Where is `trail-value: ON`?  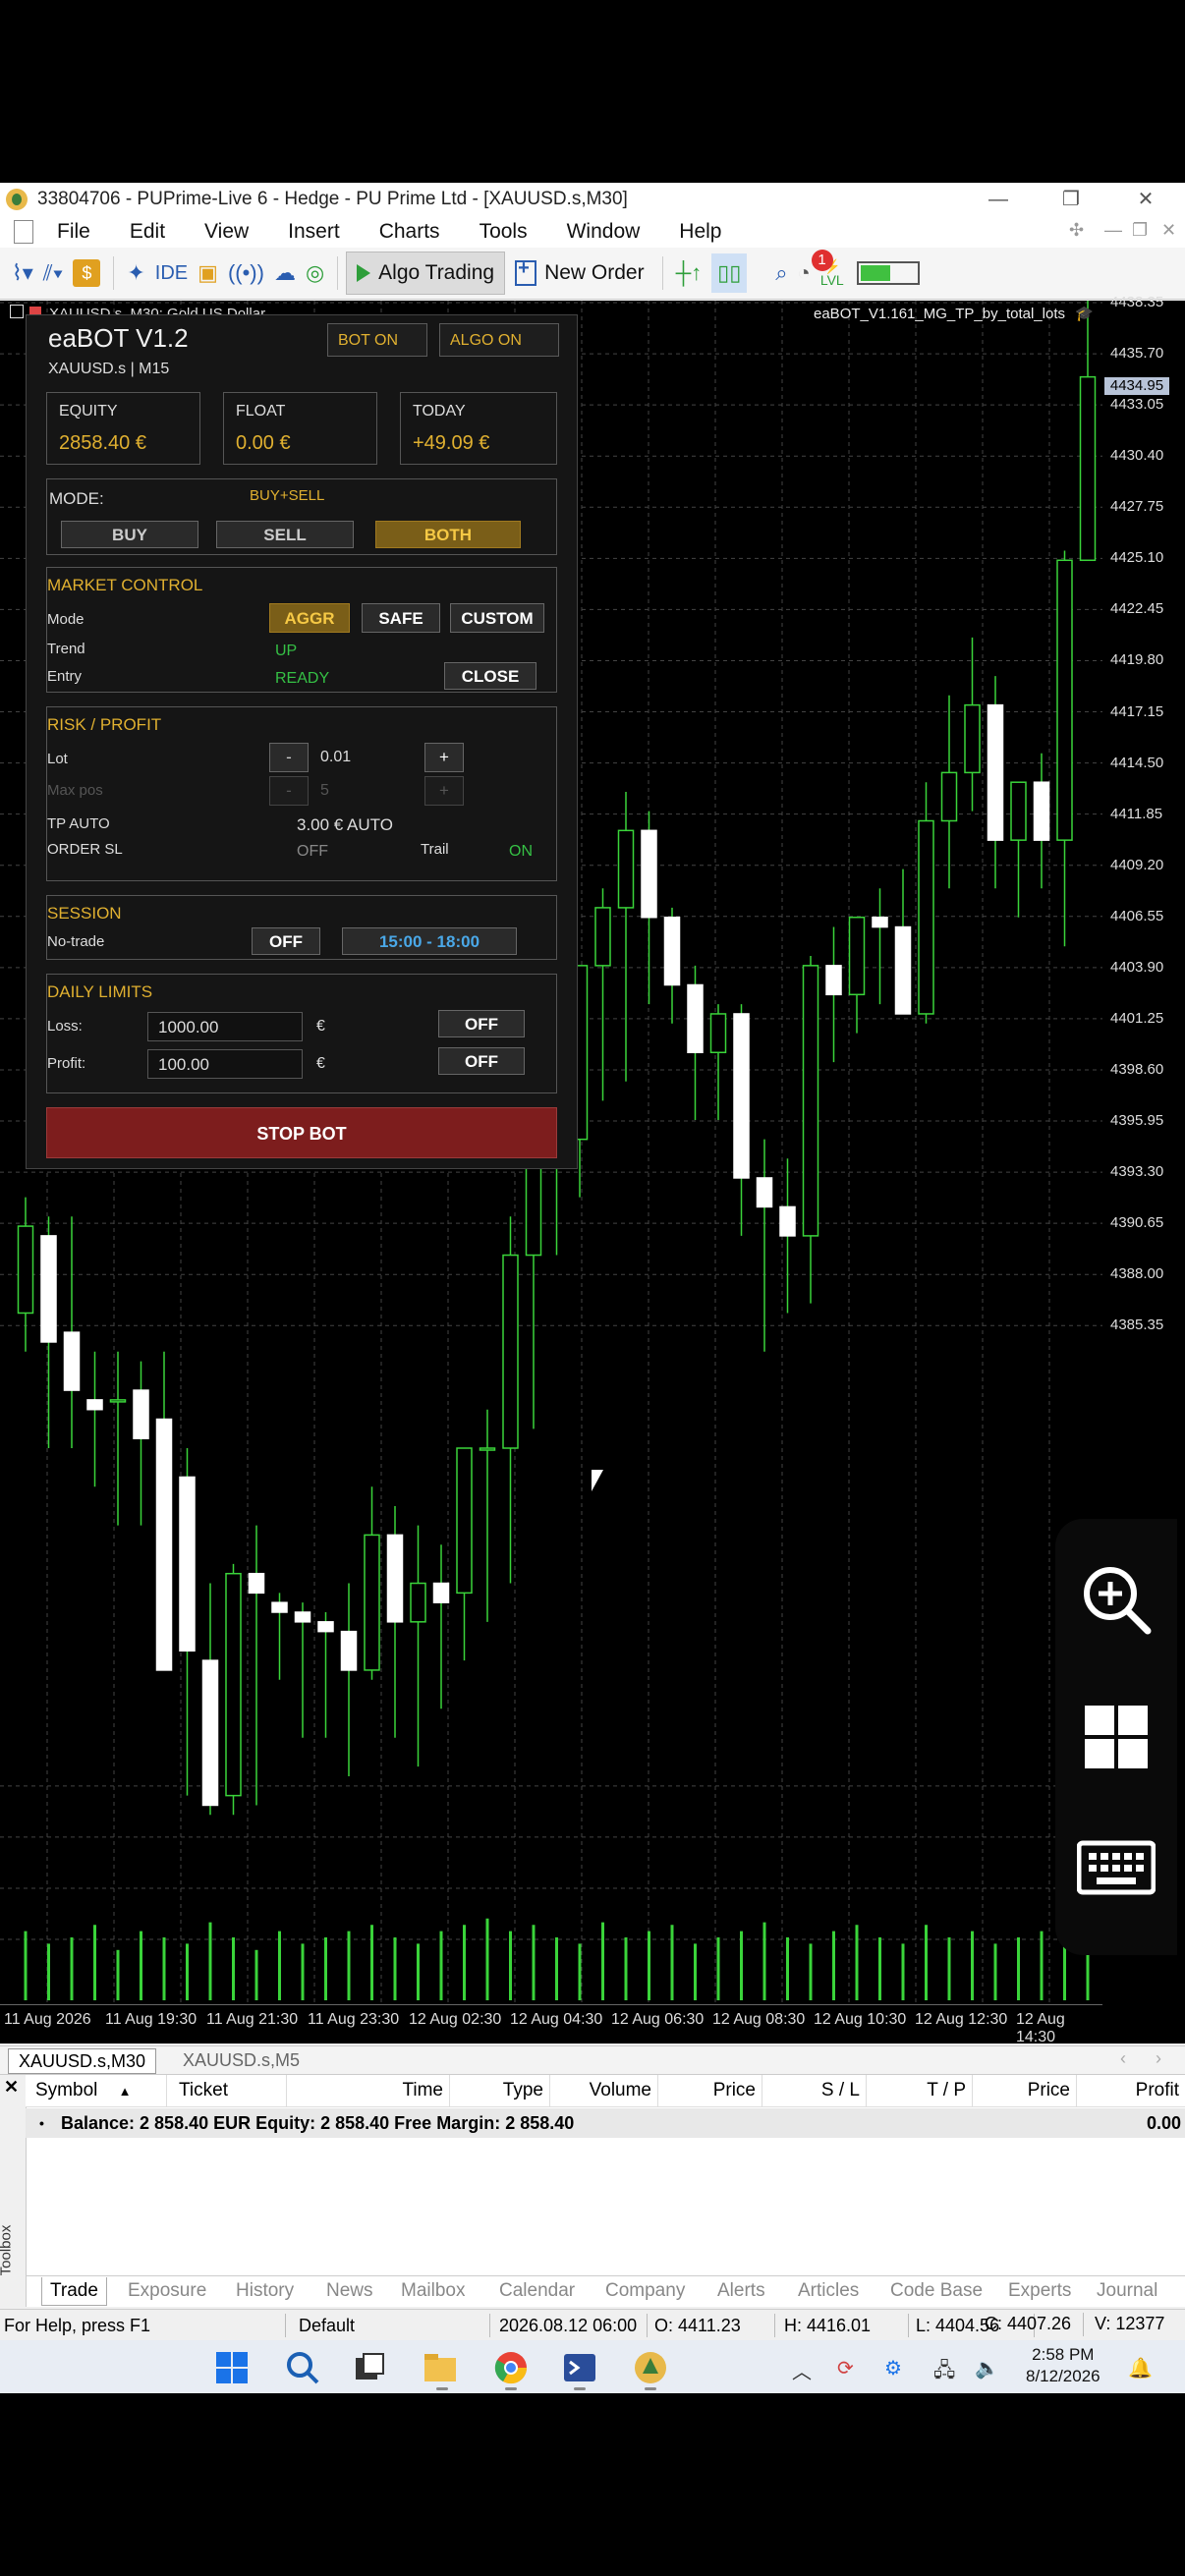
trail-value: ON is located at coordinates (521, 852).